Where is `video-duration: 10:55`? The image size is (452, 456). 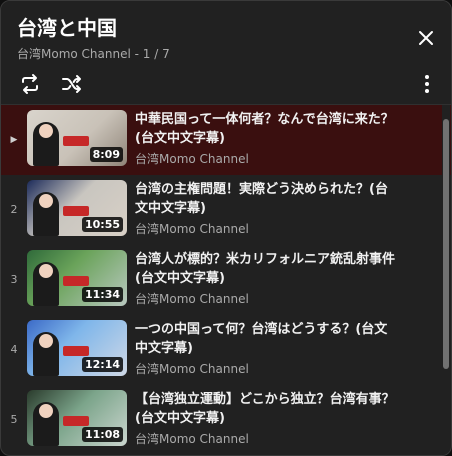
video-duration: 10:55 is located at coordinates (102, 224).